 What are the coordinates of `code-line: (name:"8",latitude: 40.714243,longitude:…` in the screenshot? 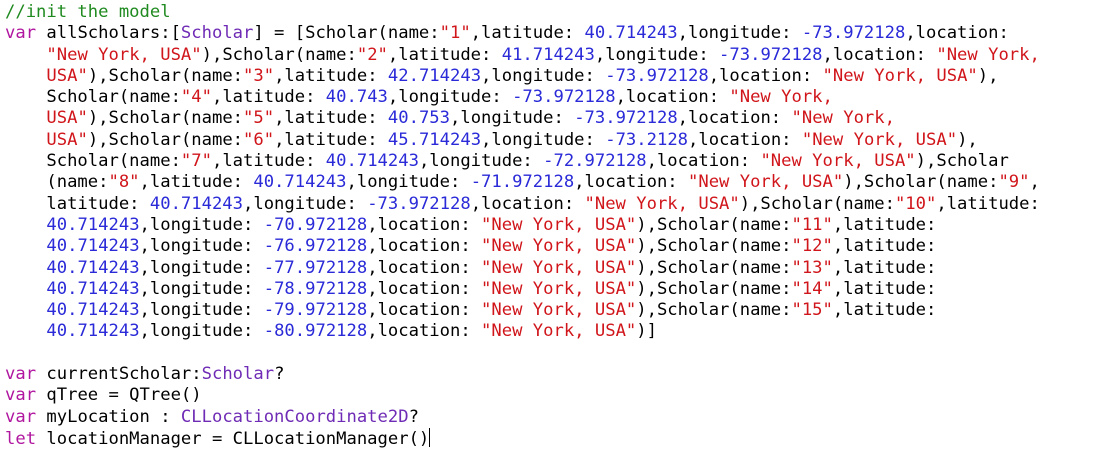 It's located at (522, 182).